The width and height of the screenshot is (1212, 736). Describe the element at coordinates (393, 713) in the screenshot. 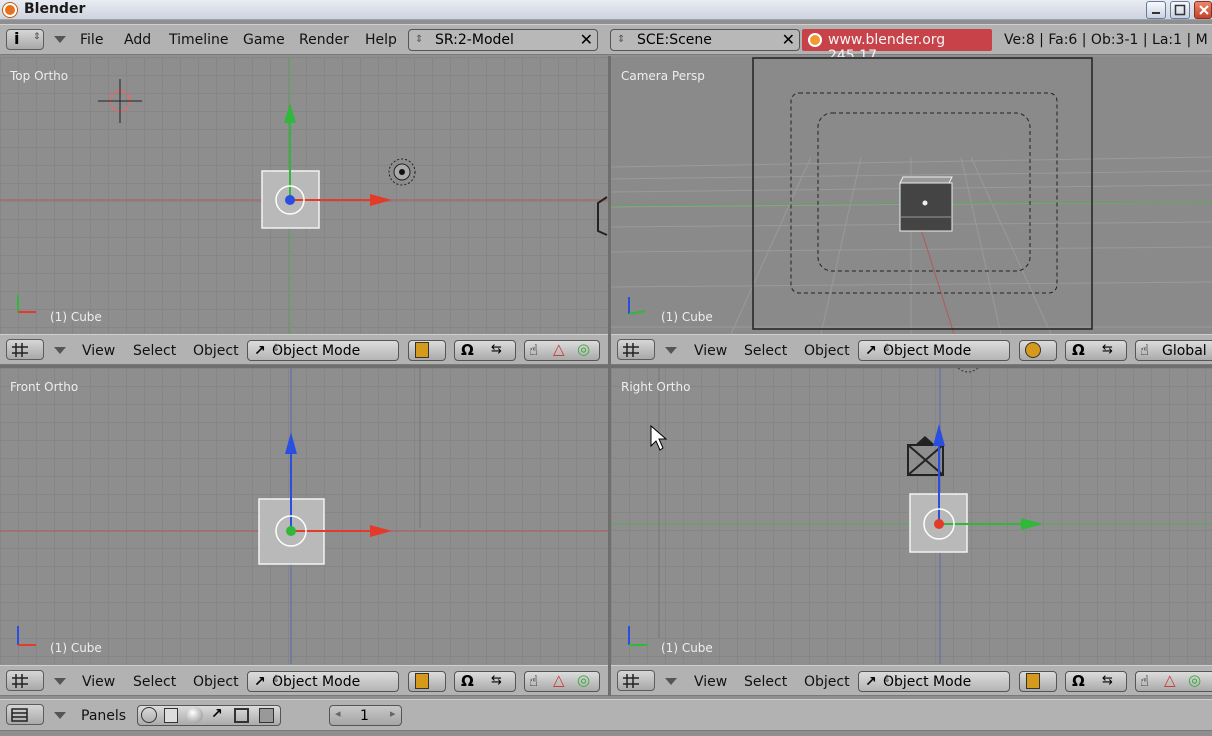

I see `increment-arrow-icon: ▸` at that location.